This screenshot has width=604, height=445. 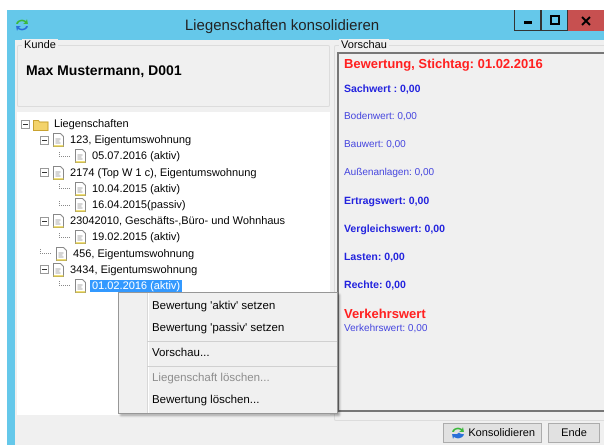 What do you see at coordinates (134, 270) in the screenshot?
I see `tree-item: 3434, Eigentumswohnung` at bounding box center [134, 270].